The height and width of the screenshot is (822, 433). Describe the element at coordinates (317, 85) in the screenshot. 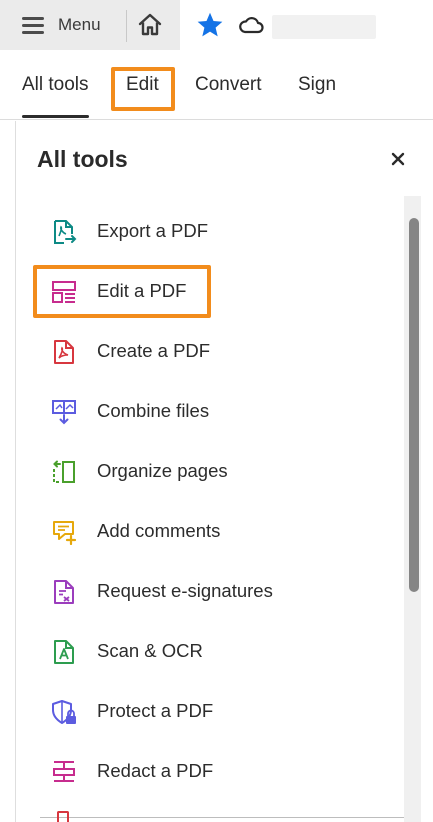

I see `tab-sign: Sign` at that location.